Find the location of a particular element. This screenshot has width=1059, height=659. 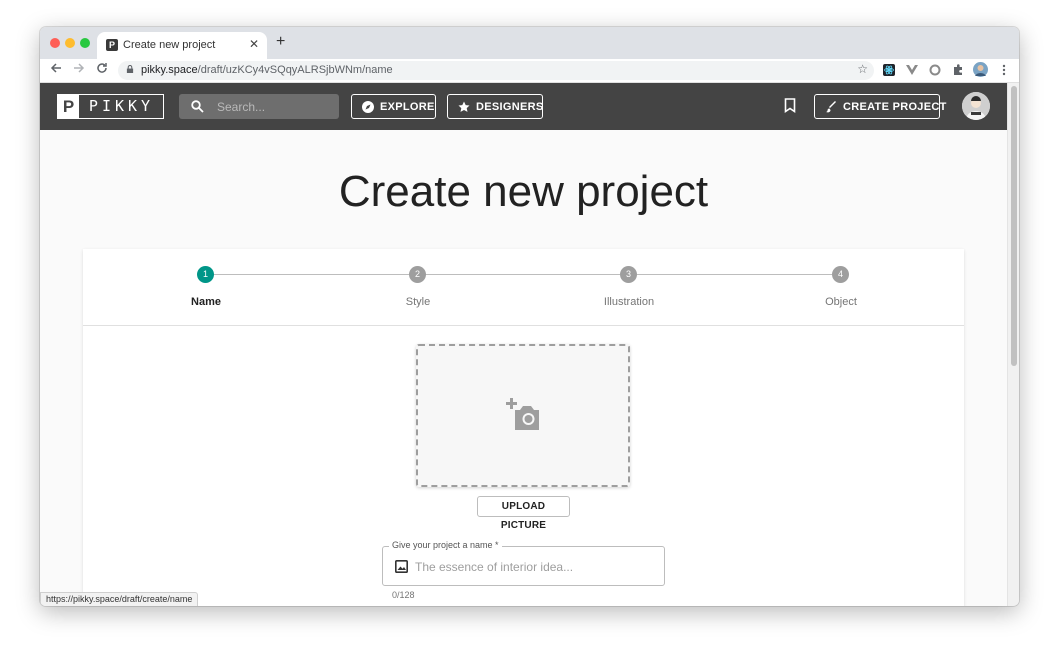

tab-close-icon: ✕ is located at coordinates (254, 44).